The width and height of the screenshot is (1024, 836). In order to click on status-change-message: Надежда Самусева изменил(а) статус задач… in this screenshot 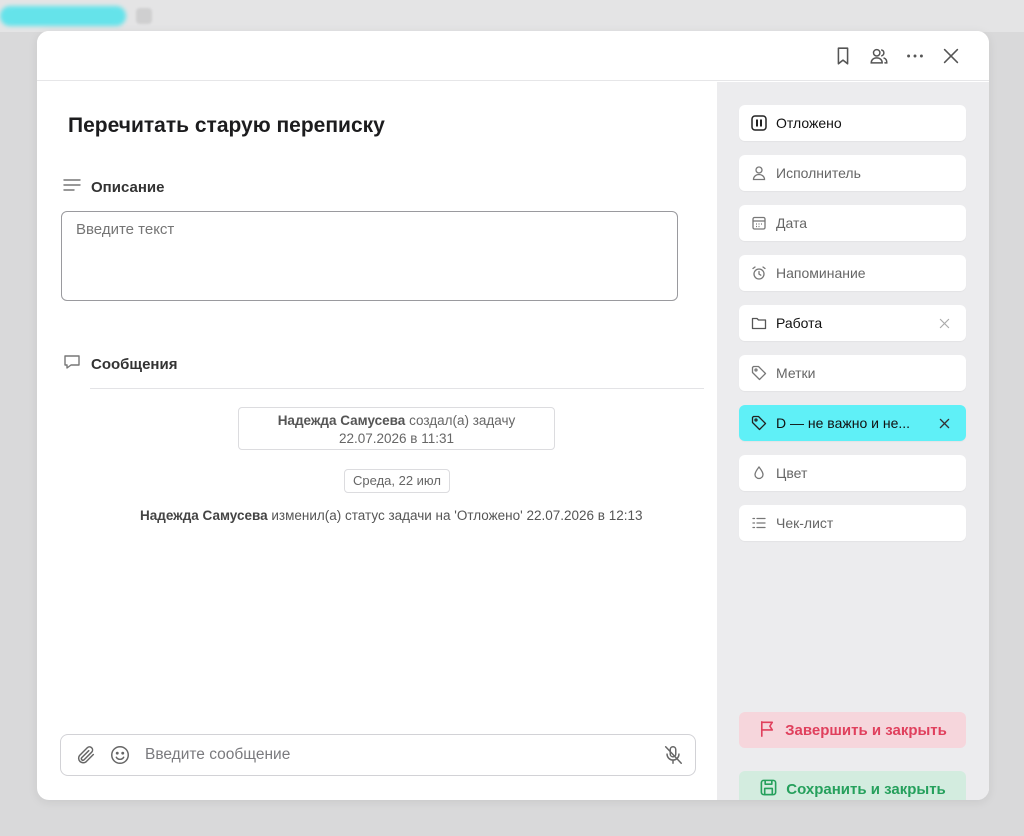, I will do `click(410, 515)`.